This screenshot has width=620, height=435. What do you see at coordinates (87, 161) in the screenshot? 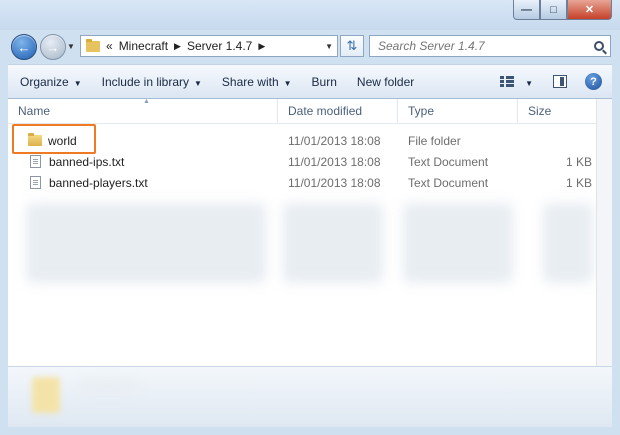
I see `file-name: banned-ips.txt` at bounding box center [87, 161].